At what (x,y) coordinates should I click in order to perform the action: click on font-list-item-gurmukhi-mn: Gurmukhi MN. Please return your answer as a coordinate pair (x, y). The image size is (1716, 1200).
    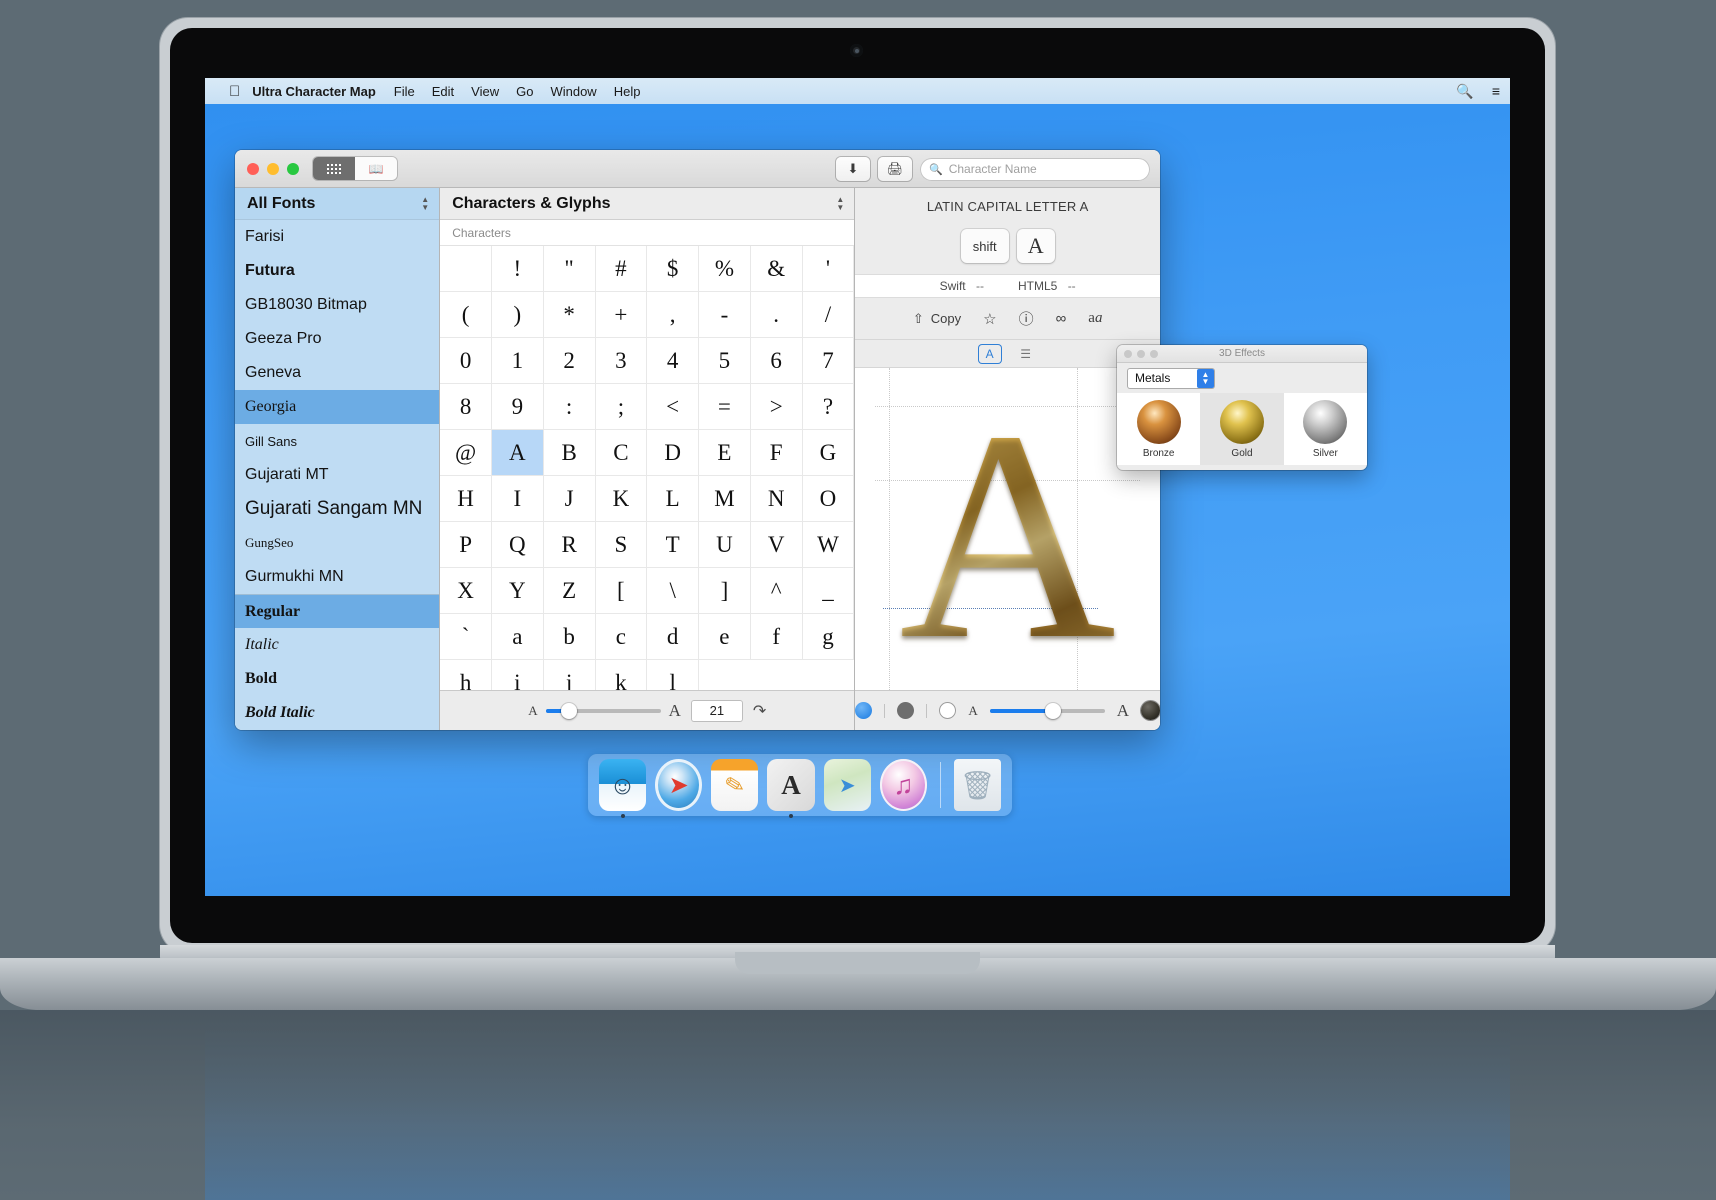
    Looking at the image, I should click on (337, 577).